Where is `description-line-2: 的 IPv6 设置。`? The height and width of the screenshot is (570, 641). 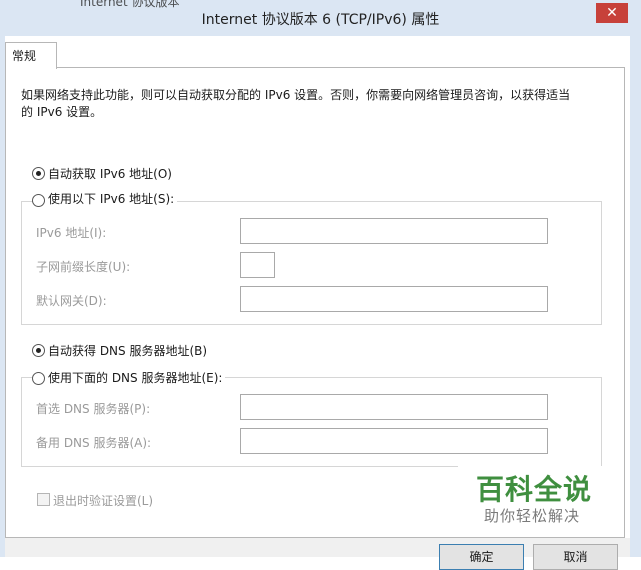
description-line-2: 的 IPv6 设置。 is located at coordinates (62, 112).